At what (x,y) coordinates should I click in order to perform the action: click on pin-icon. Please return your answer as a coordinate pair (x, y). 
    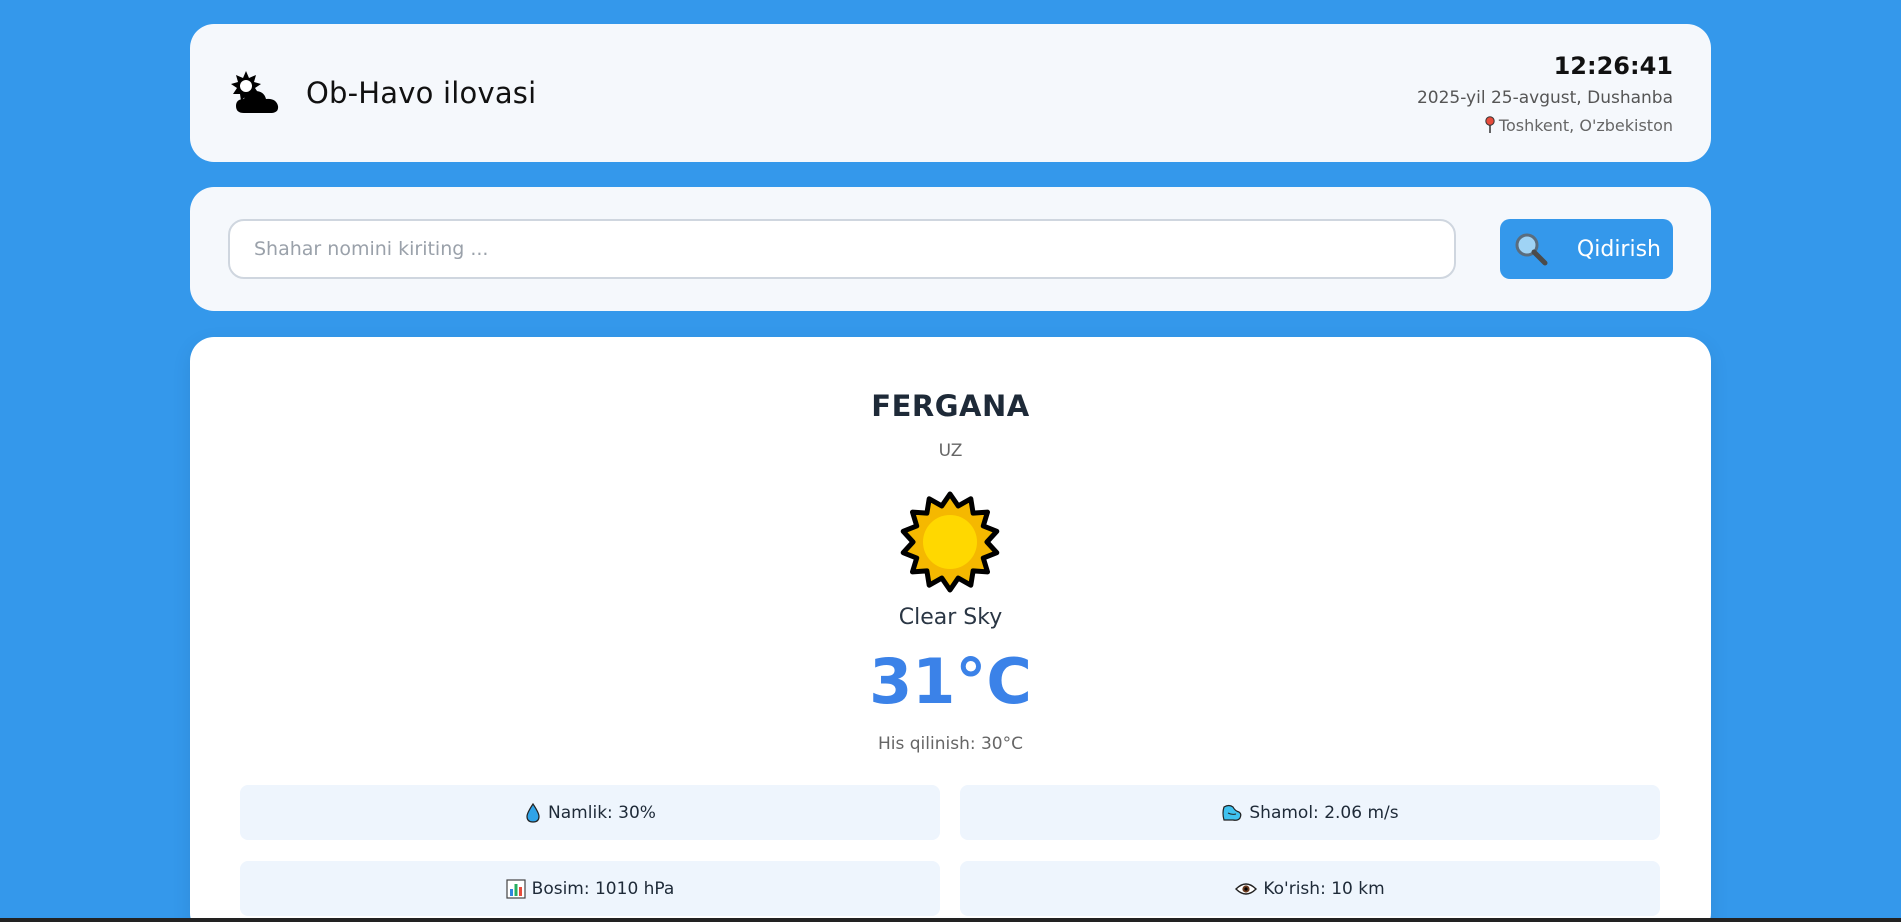
    Looking at the image, I should click on (1490, 124).